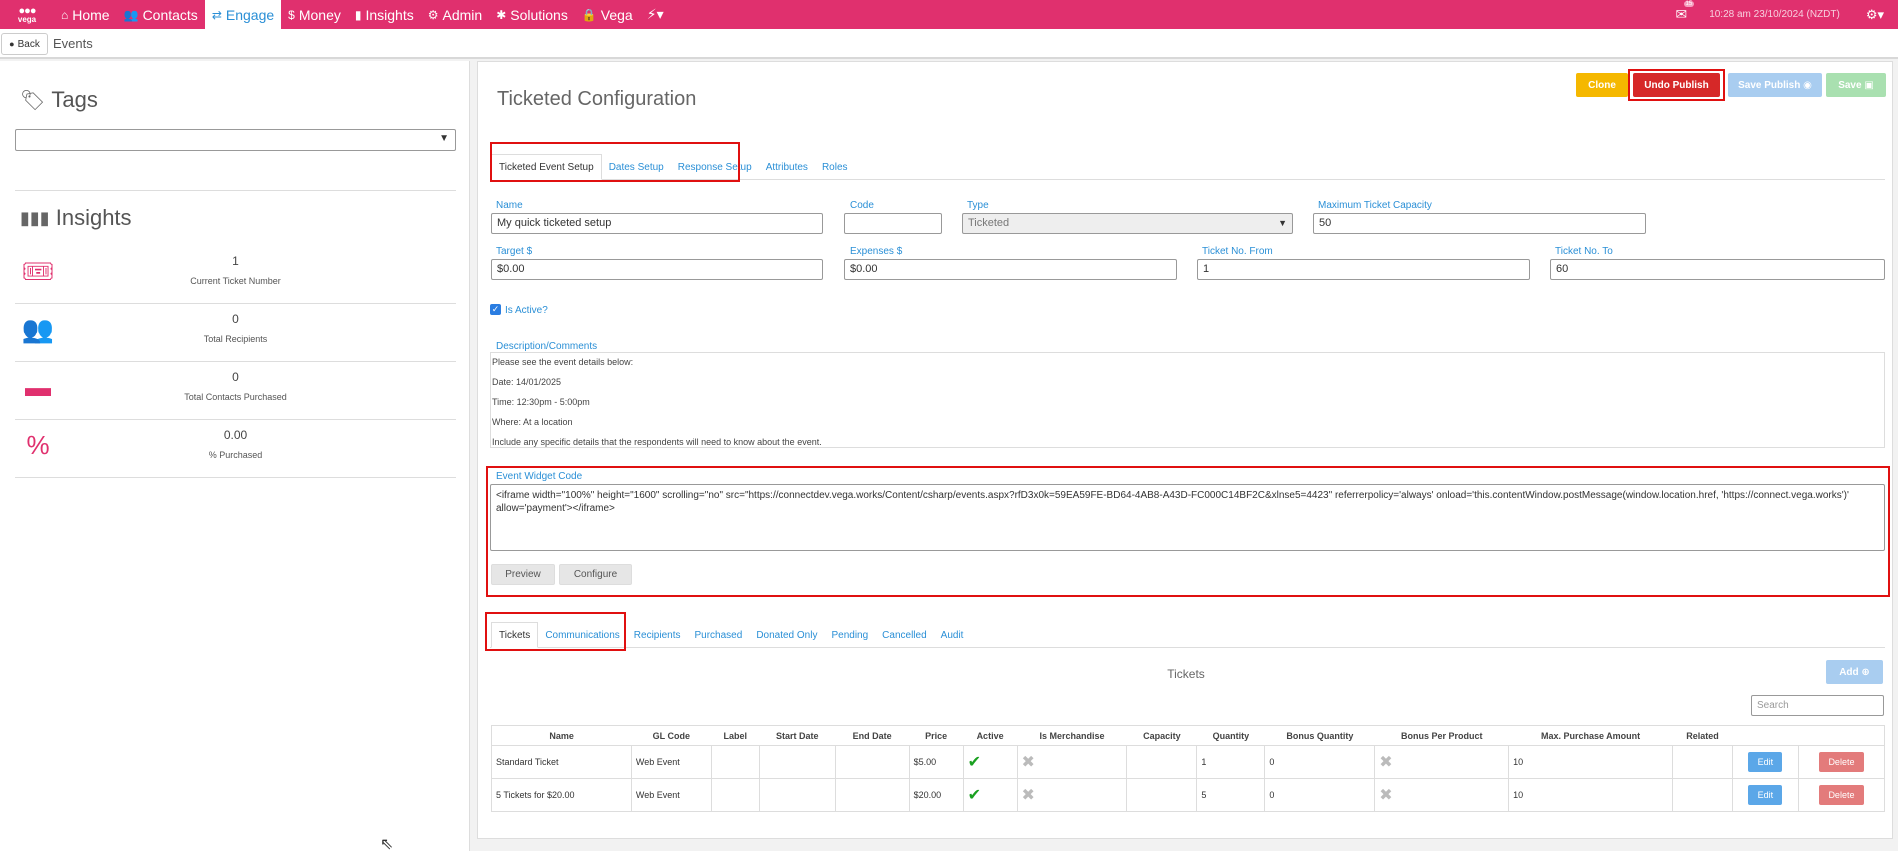 Image resolution: width=1898 pixels, height=851 pixels. I want to click on nav-admin: ⚙ Admin, so click(455, 14).